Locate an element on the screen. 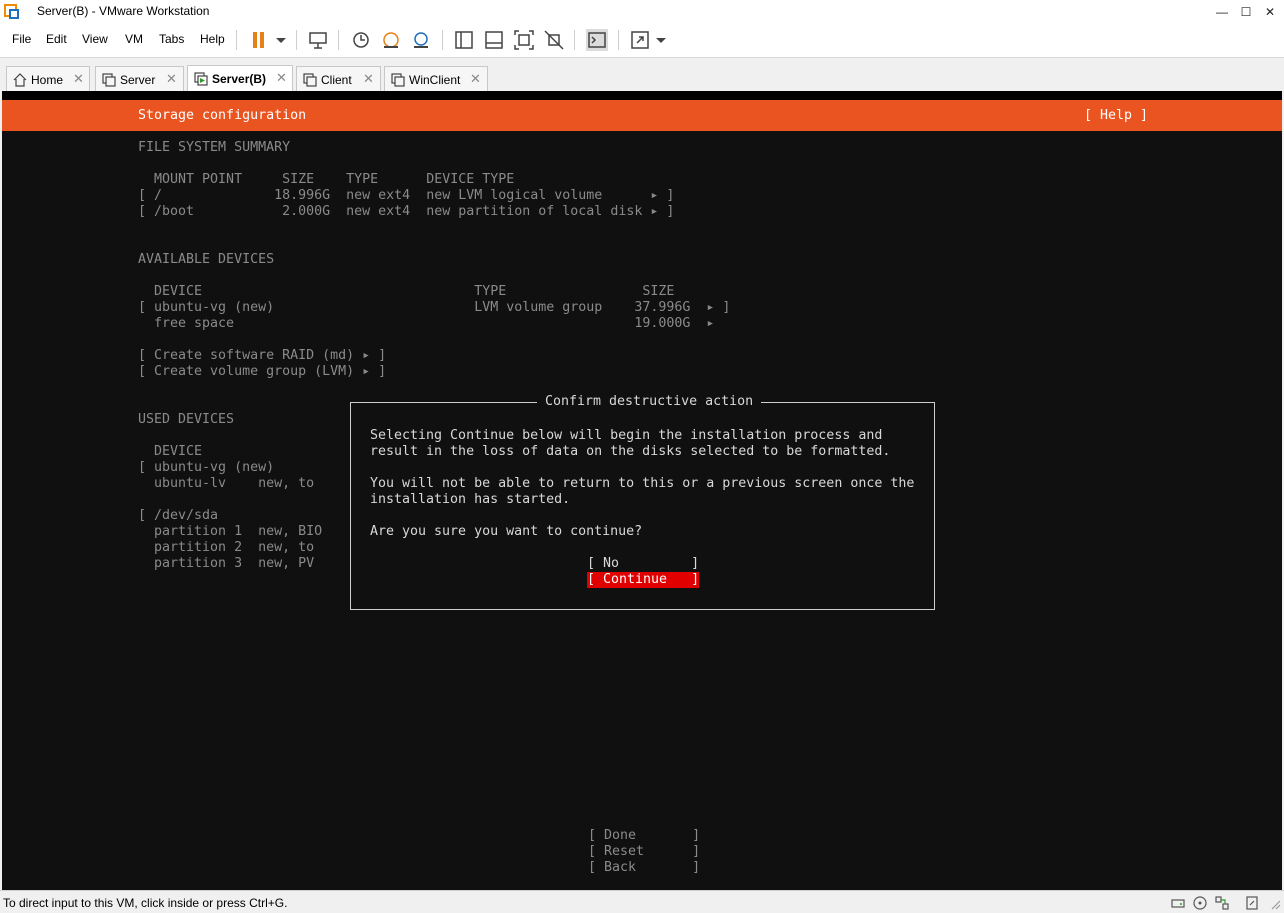 The width and height of the screenshot is (1284, 913). hard-disk-icon is located at coordinates (1178, 903).